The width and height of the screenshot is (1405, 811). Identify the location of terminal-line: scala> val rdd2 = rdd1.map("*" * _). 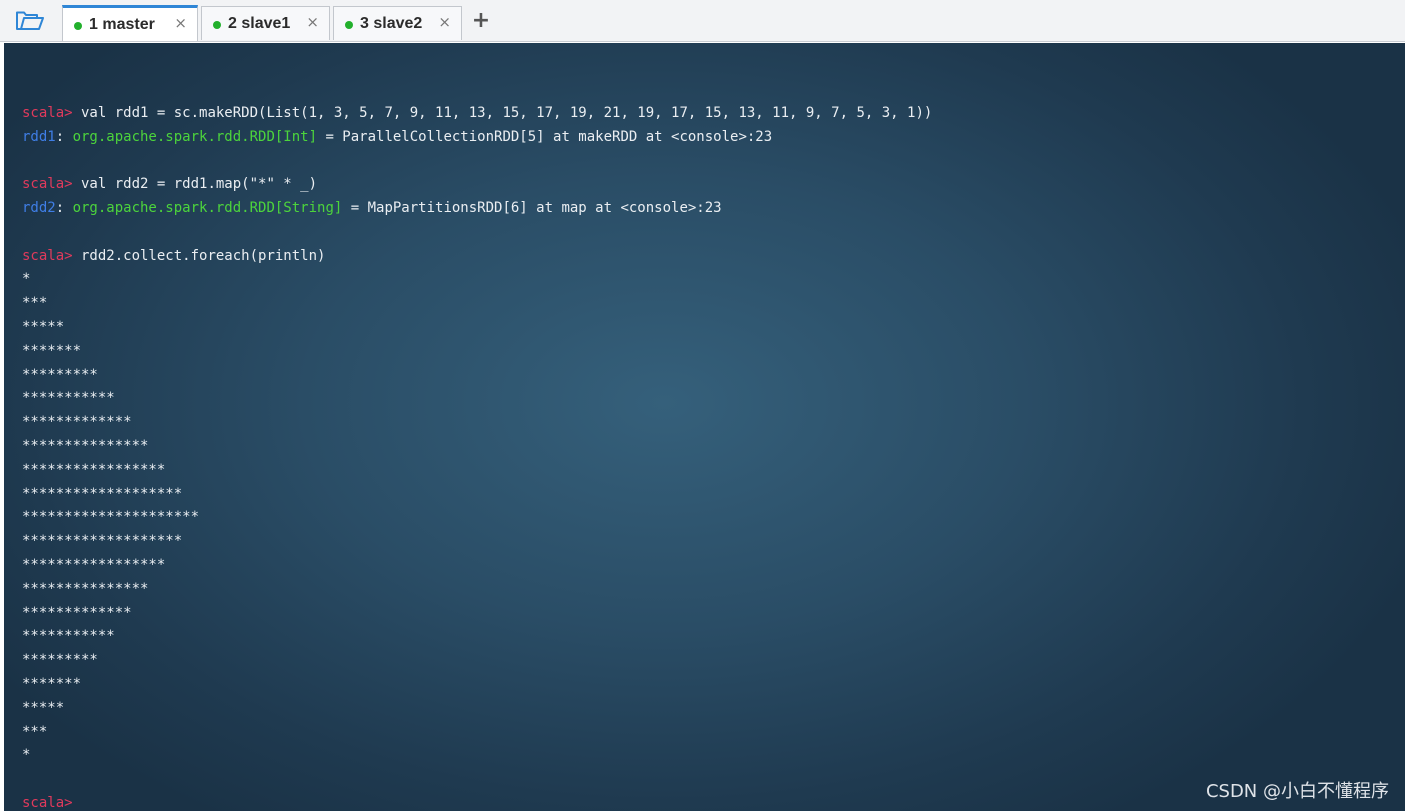
(477, 185).